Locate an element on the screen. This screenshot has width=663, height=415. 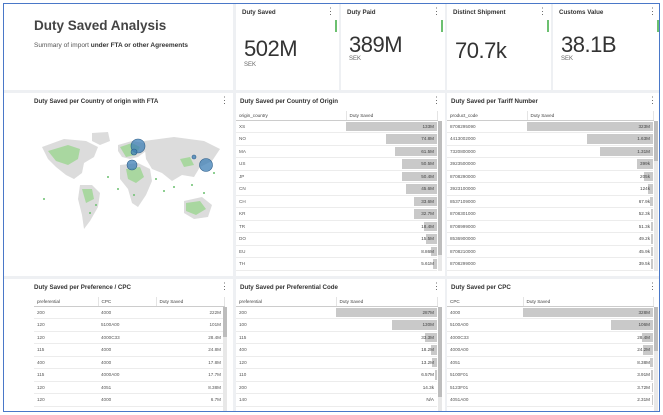
table-cell-label: TR is located at coordinates (291, 226).